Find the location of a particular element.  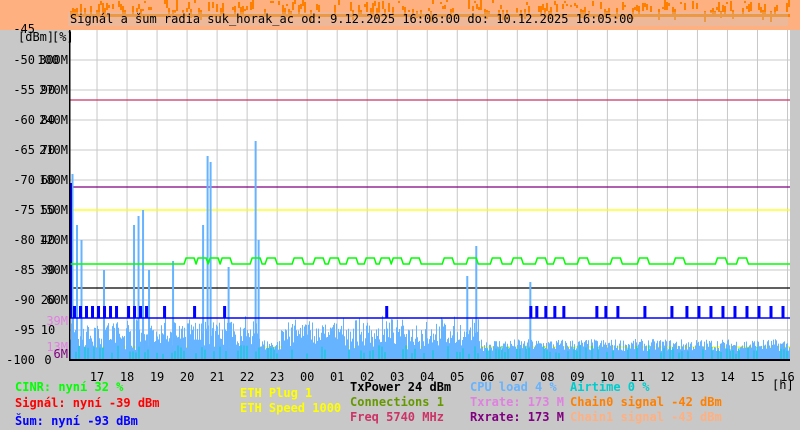

x-tick-label: 05 is located at coordinates (457, 377).